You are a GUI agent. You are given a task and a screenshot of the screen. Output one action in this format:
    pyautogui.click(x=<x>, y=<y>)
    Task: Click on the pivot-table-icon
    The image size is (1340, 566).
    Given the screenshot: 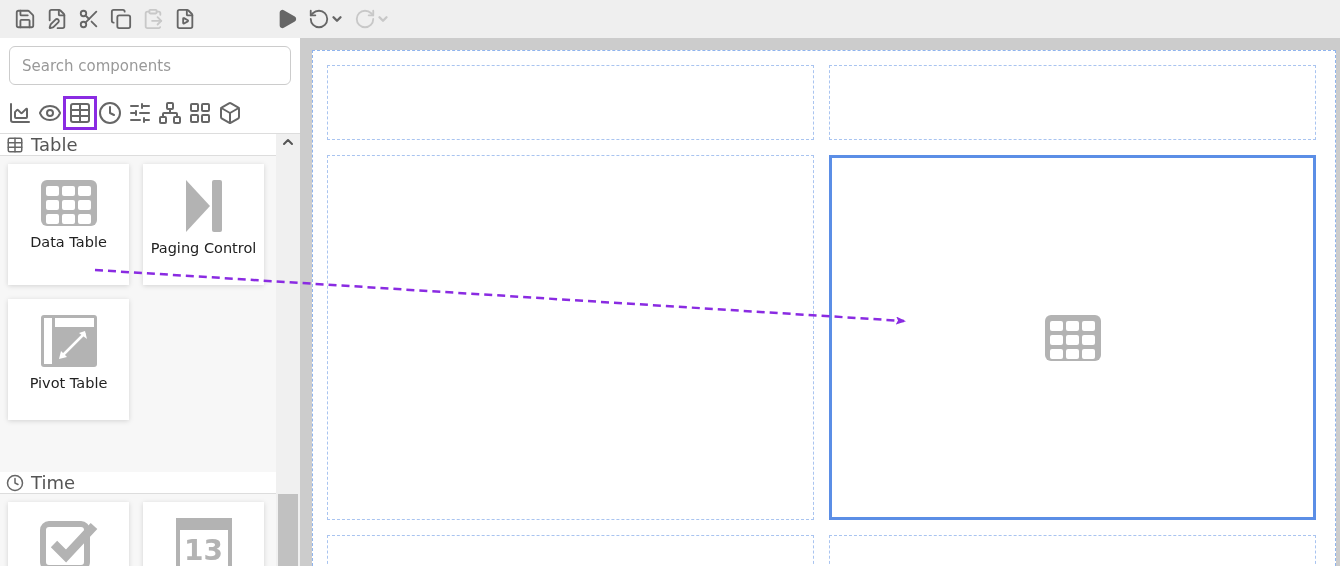 What is the action you would take?
    pyautogui.click(x=68, y=341)
    